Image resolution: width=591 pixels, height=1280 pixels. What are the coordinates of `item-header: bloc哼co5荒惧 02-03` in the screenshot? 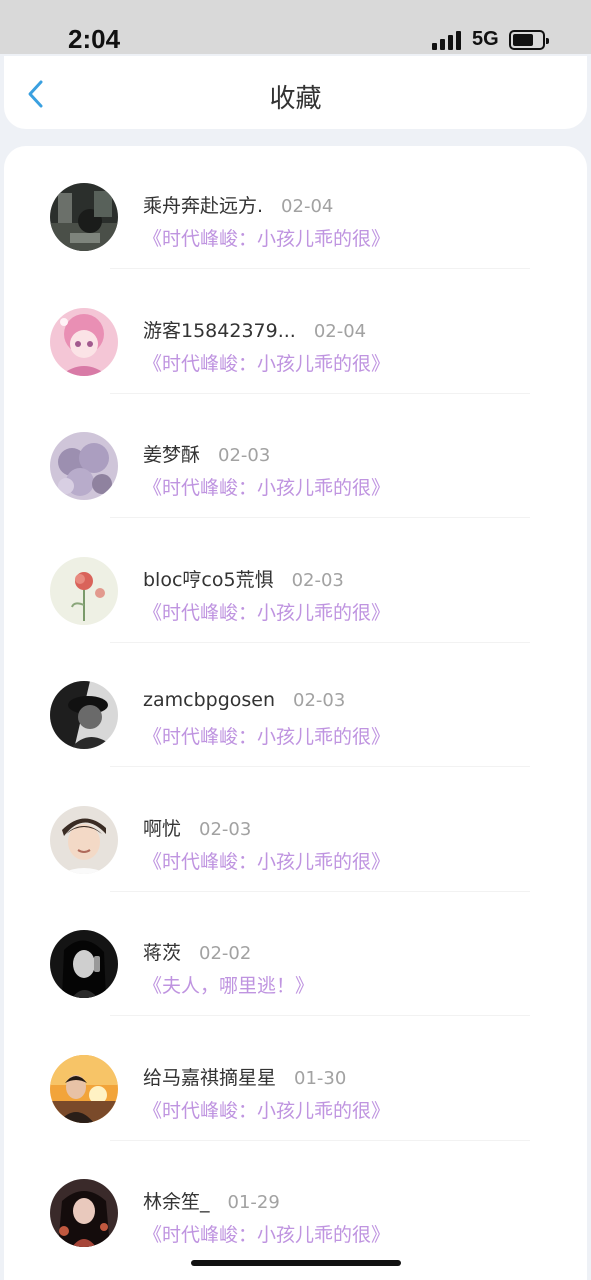 It's located at (243, 578).